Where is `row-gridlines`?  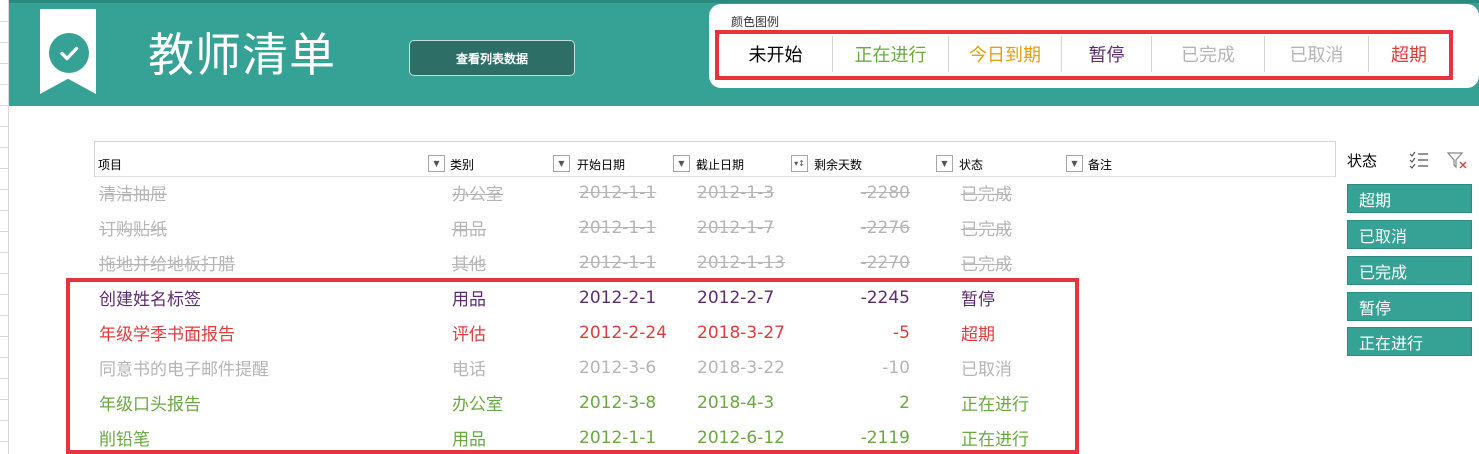
row-gridlines is located at coordinates (4, 227).